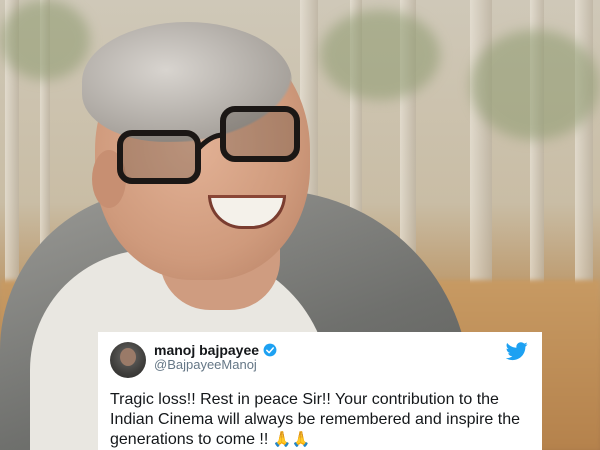 The width and height of the screenshot is (600, 450). I want to click on name-row: manoj bajpayee, so click(215, 350).